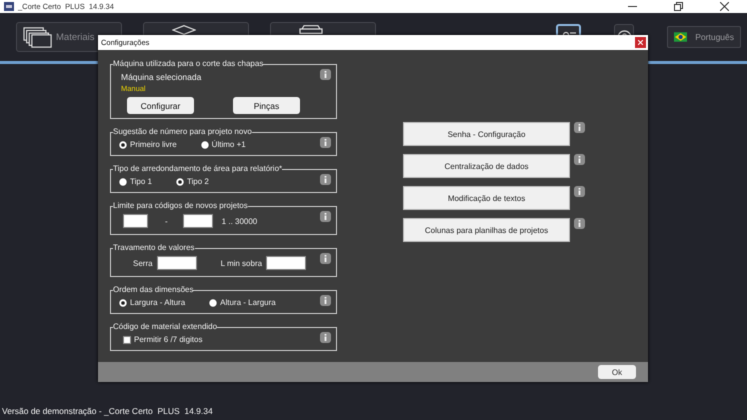 This screenshot has width=747, height=420. Describe the element at coordinates (141, 181) in the screenshot. I see `radio-label: Tipo 1` at that location.